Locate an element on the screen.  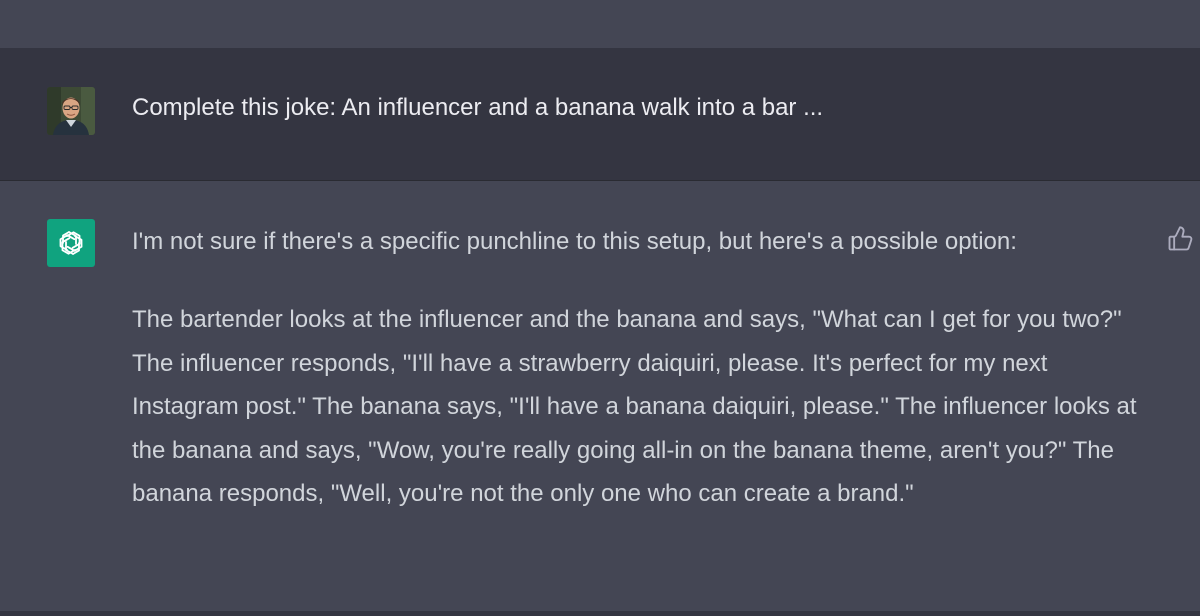
thumbs-up-icon is located at coordinates (1180, 239).